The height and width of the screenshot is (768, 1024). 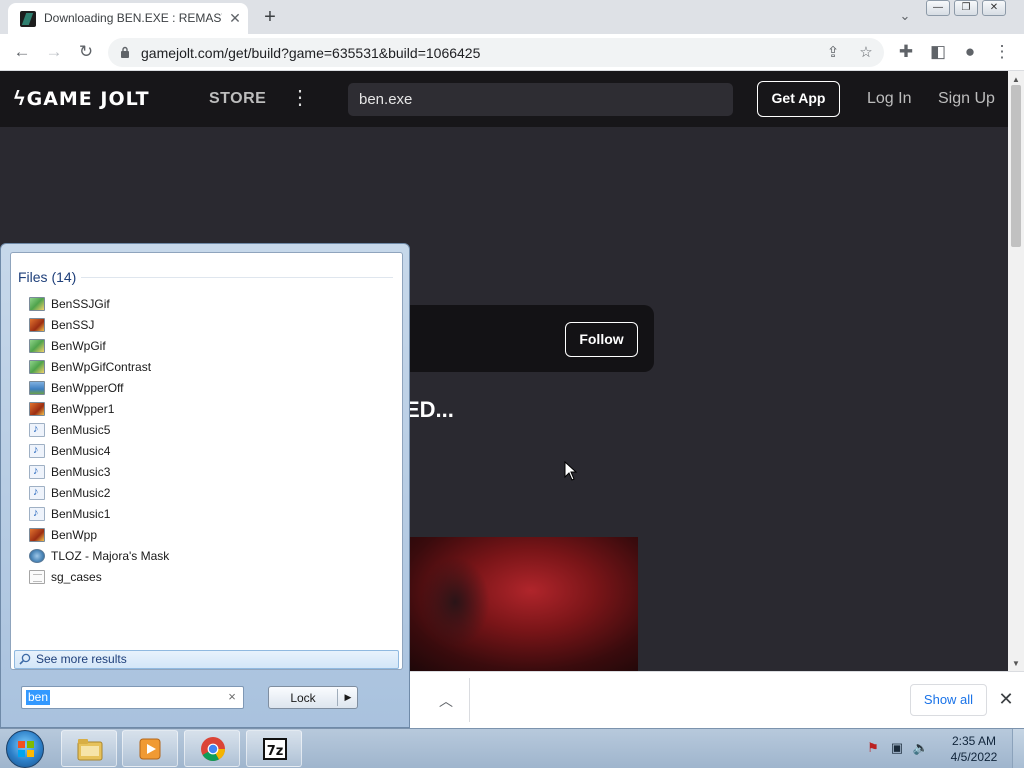 I want to click on file-result: BenMusic1, so click(x=209, y=513).